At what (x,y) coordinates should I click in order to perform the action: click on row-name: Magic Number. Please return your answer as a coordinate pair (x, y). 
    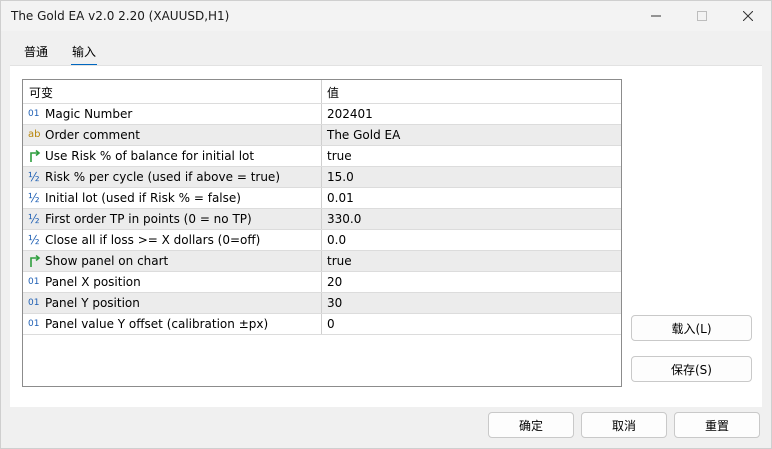
    Looking at the image, I should click on (89, 114).